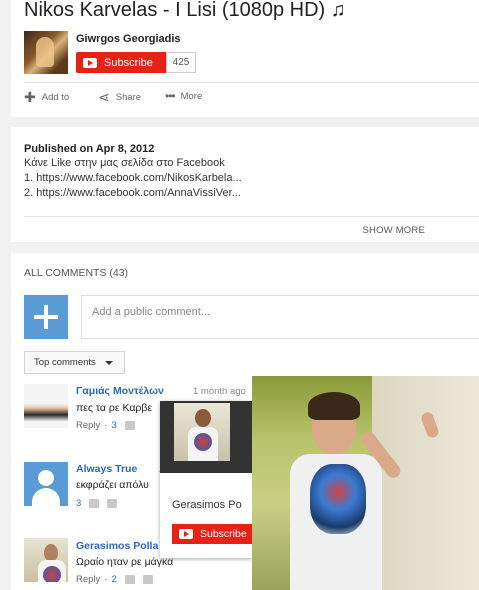 This screenshot has height=590, width=479. I want to click on comment-actions: Reply · 3, so click(107, 425).